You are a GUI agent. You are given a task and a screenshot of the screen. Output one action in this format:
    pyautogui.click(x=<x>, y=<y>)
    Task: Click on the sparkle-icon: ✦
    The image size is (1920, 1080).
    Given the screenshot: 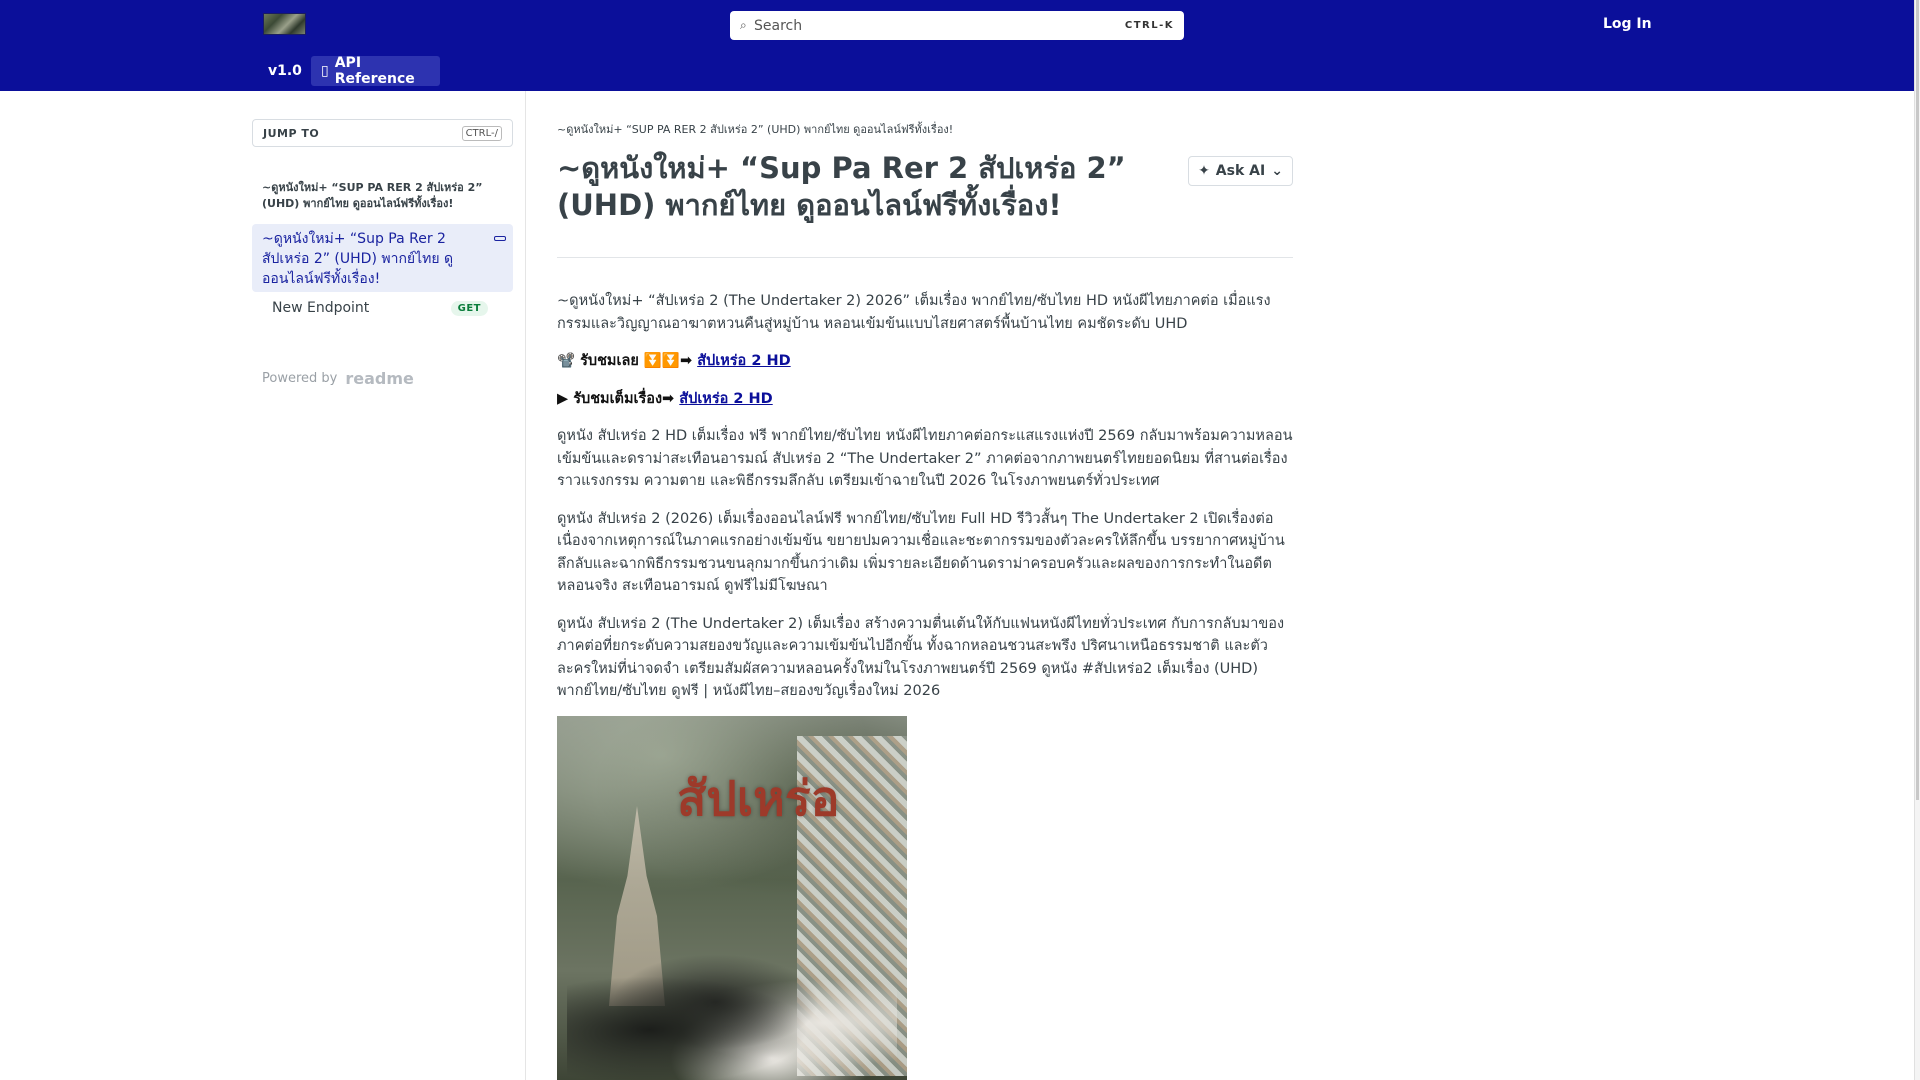 What is the action you would take?
    pyautogui.click(x=1204, y=171)
    